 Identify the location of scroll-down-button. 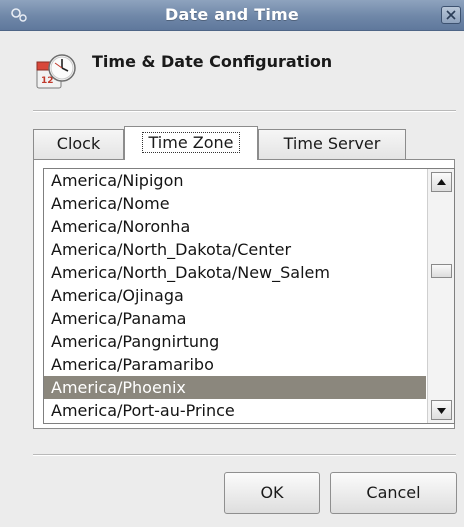
(441, 410).